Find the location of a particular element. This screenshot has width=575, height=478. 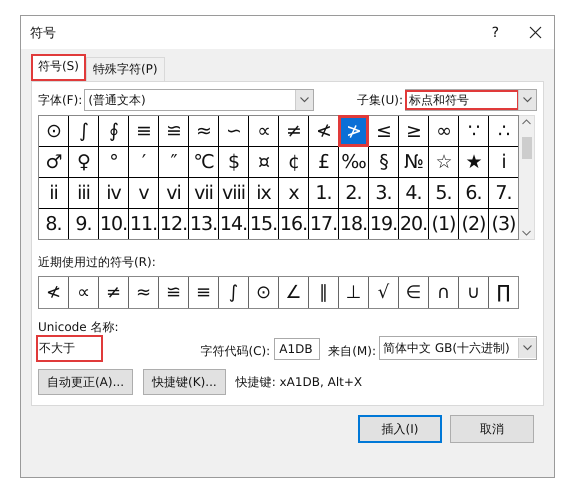

help-button: ? is located at coordinates (495, 32).